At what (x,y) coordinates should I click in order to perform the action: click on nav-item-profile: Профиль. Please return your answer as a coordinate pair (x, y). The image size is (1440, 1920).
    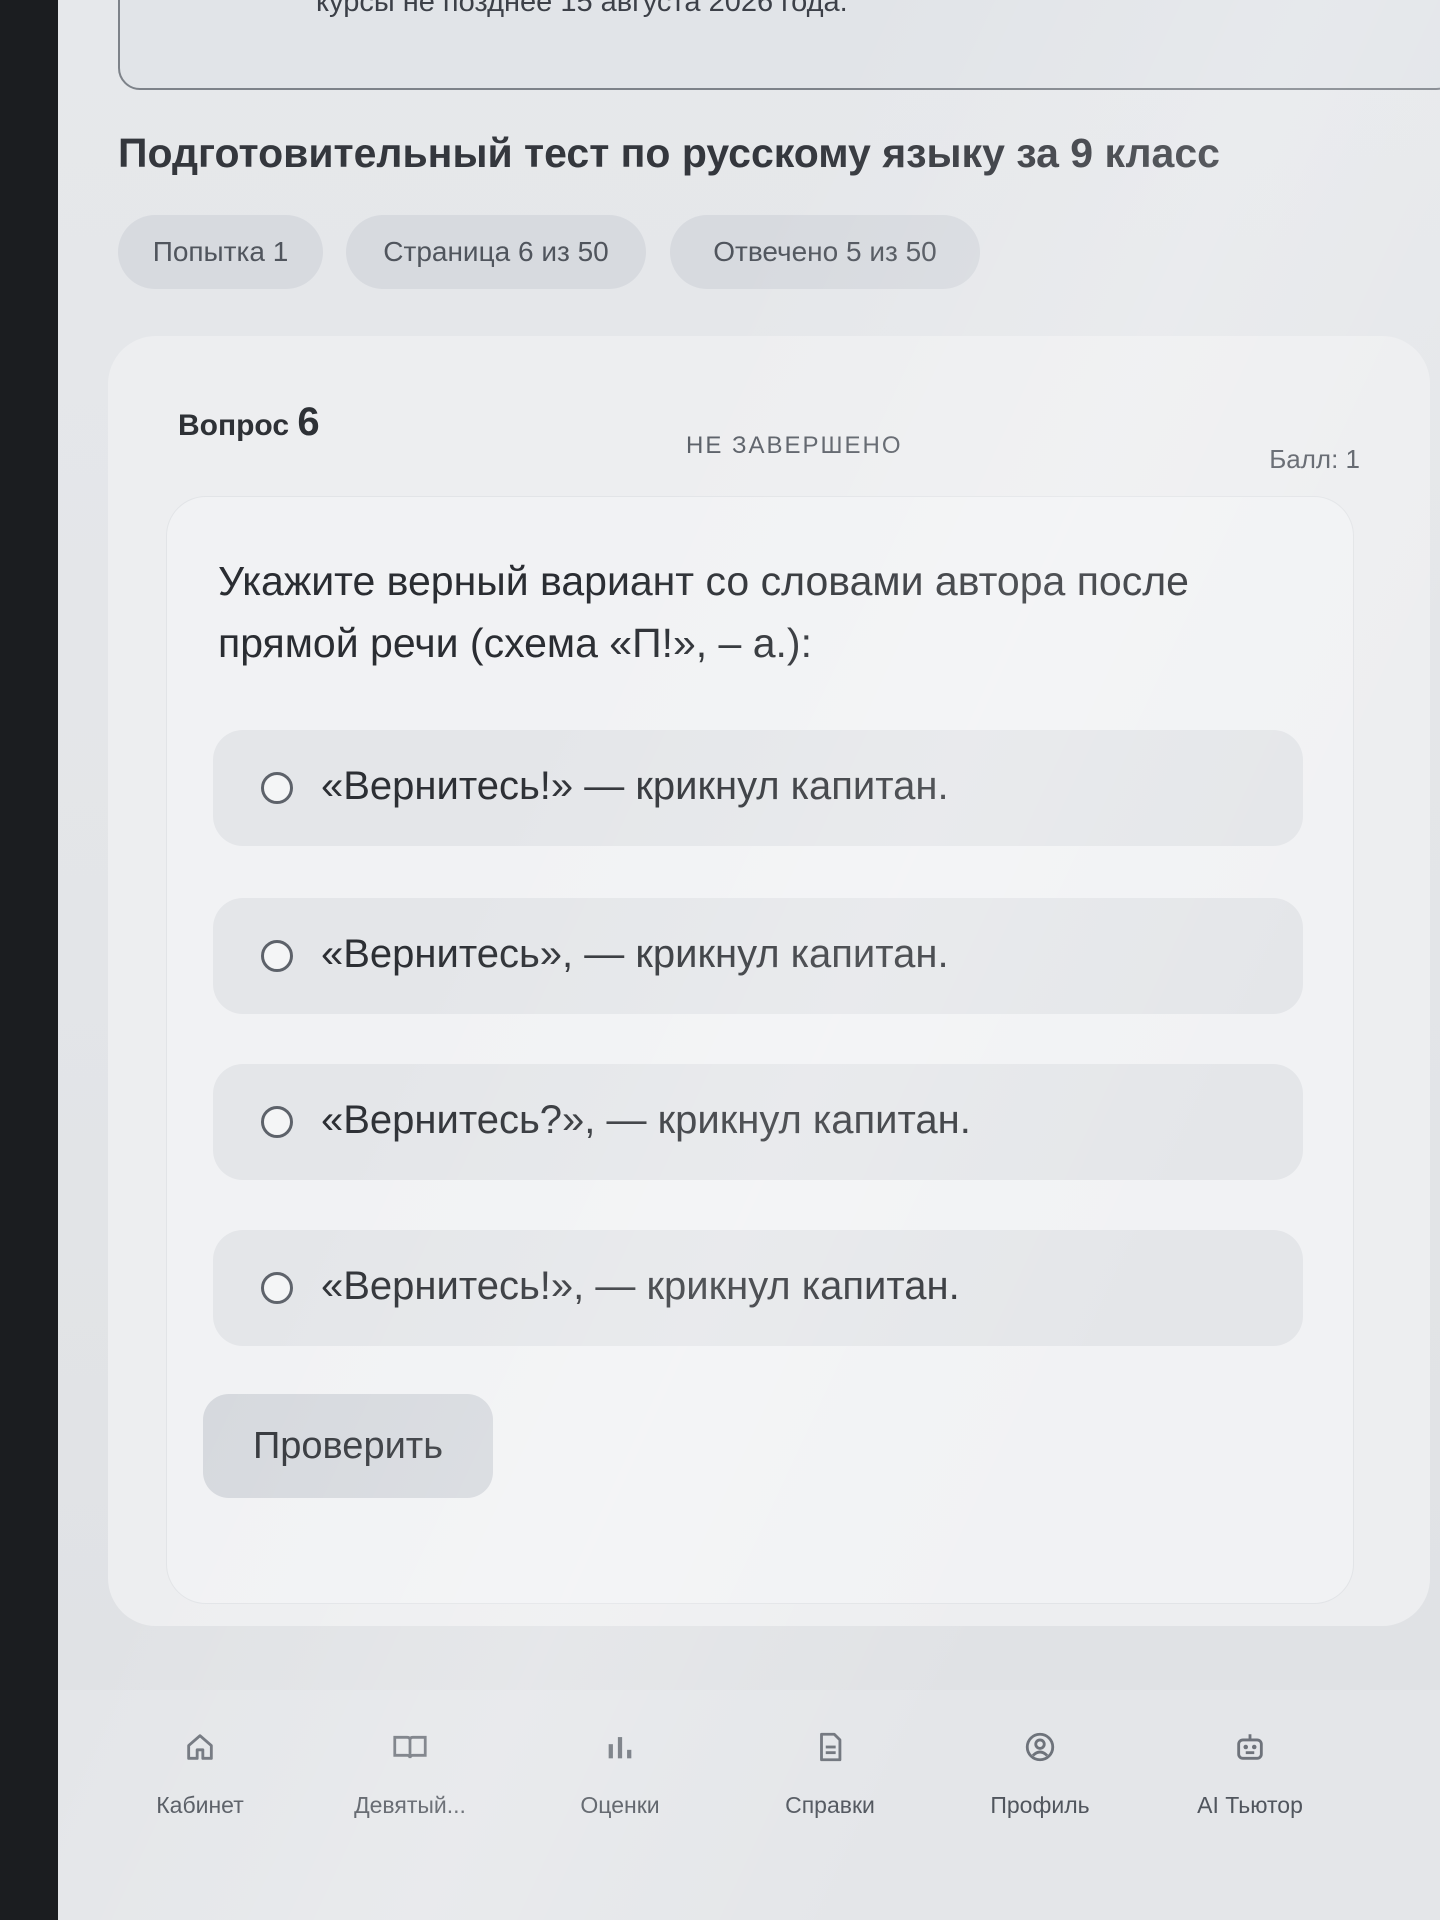
    Looking at the image, I should click on (1040, 1805).